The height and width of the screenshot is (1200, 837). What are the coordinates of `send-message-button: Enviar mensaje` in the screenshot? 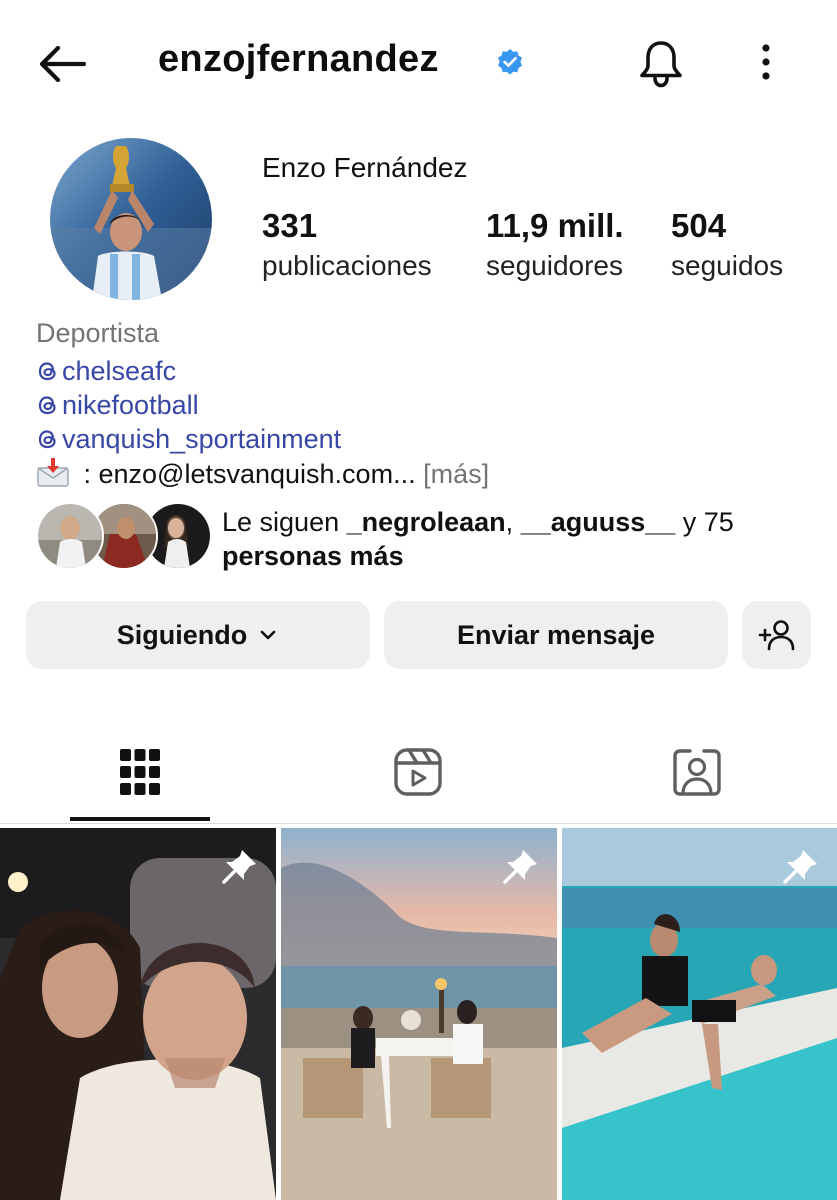 It's located at (556, 635).